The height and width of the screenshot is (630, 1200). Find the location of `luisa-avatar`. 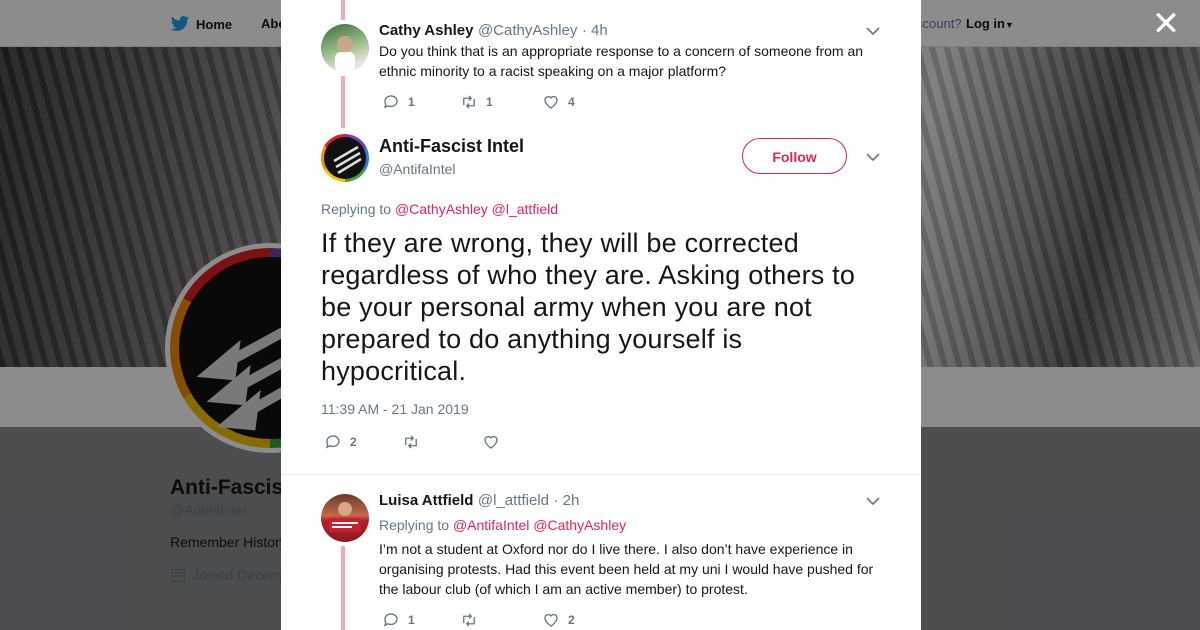

luisa-avatar is located at coordinates (345, 518).